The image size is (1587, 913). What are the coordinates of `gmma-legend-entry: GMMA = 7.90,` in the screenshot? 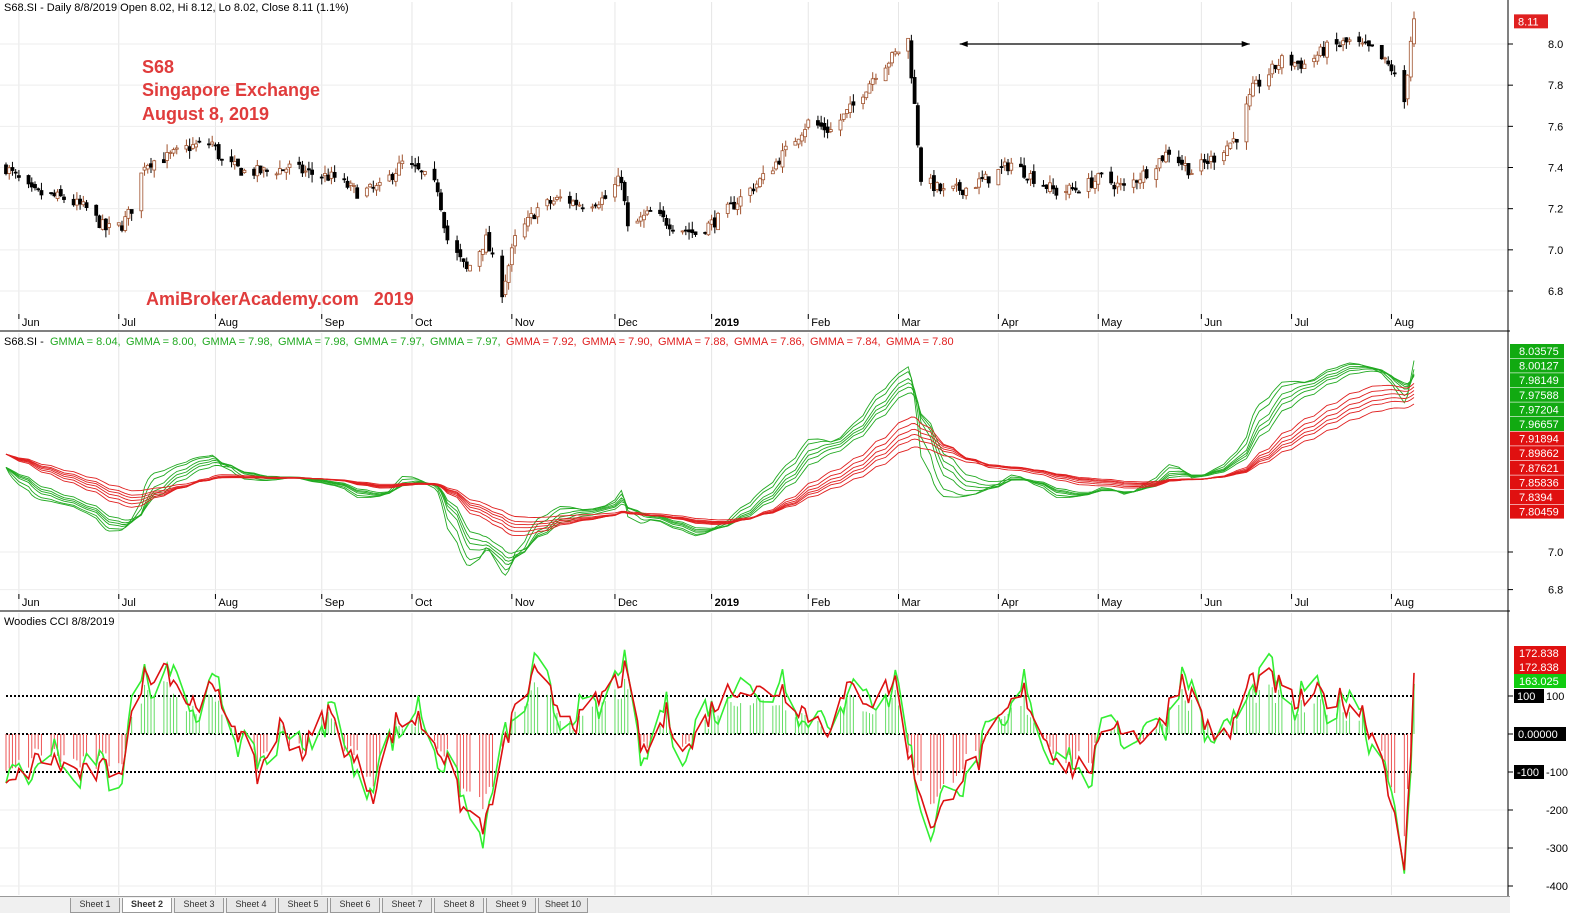 It's located at (617, 342).